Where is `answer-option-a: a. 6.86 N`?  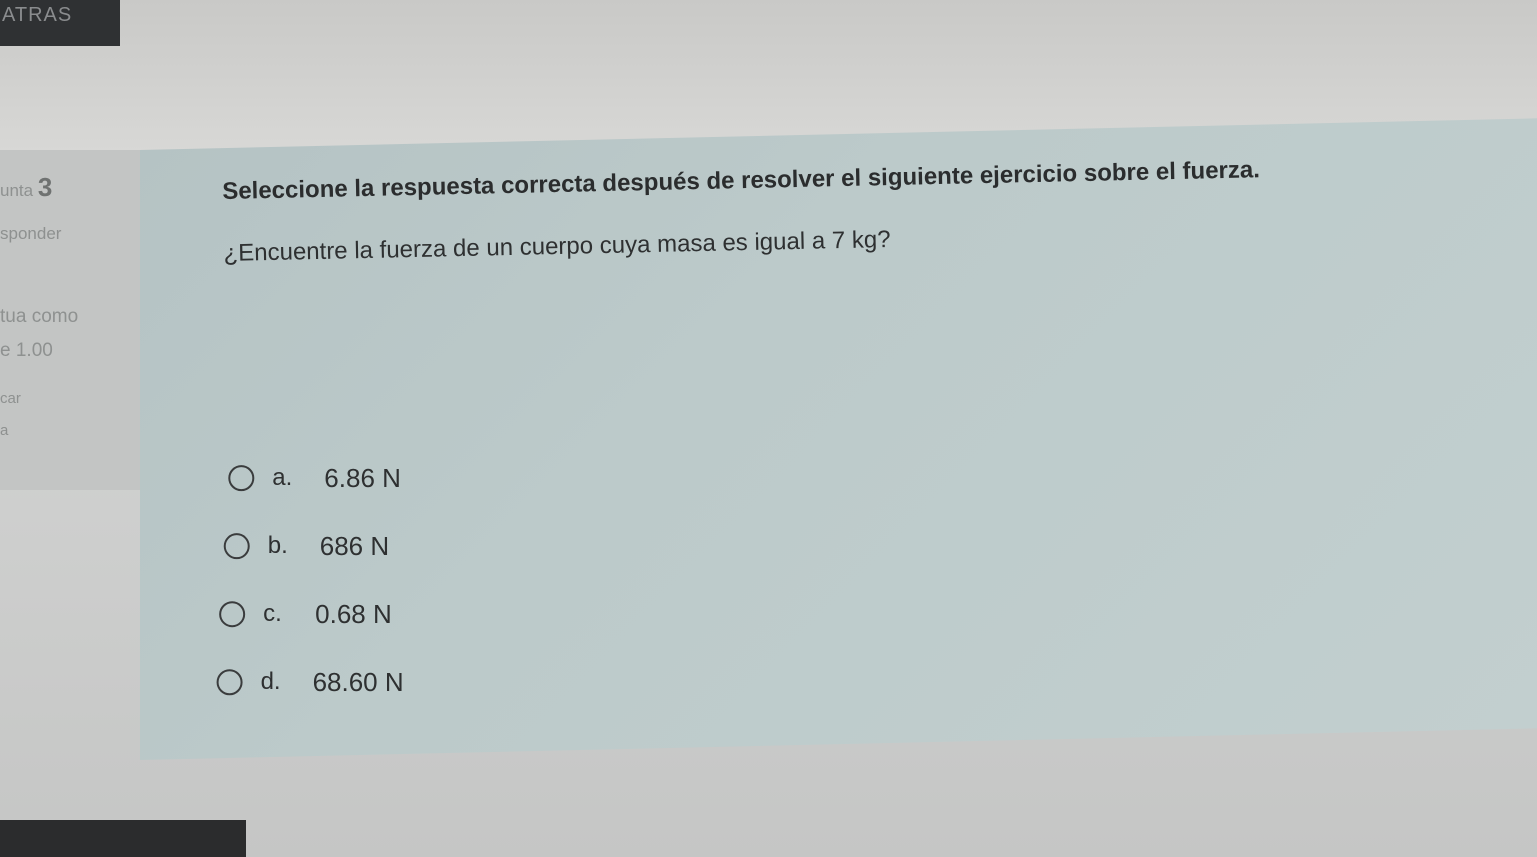 answer-option-a: a. 6.86 N is located at coordinates (314, 478).